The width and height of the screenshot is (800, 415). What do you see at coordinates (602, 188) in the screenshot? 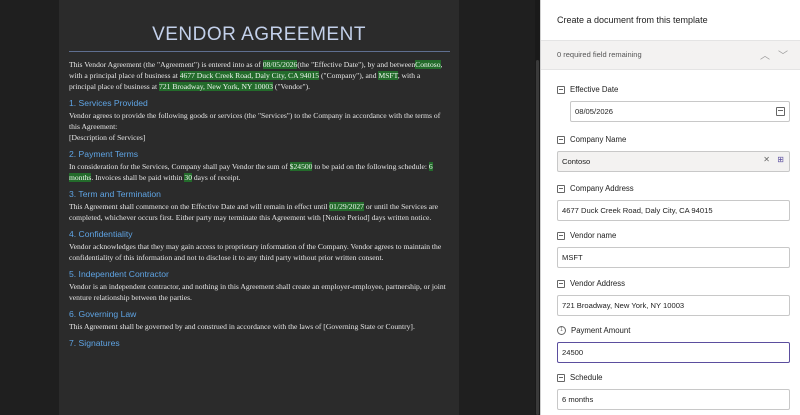
I see `company-address-label: Company Address` at bounding box center [602, 188].